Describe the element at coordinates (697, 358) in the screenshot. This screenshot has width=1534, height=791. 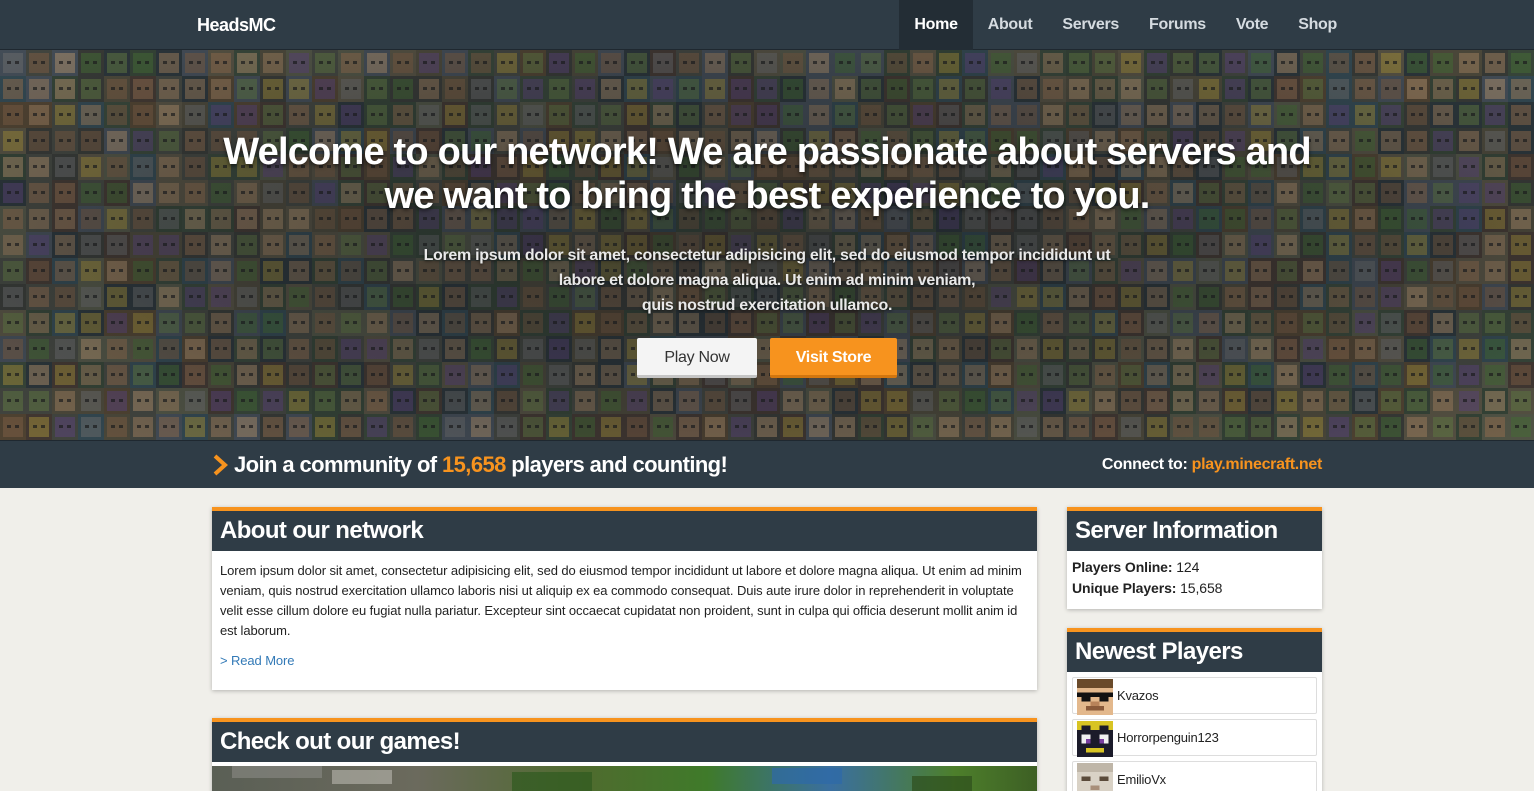
I see `play-now-button: Play Now` at that location.